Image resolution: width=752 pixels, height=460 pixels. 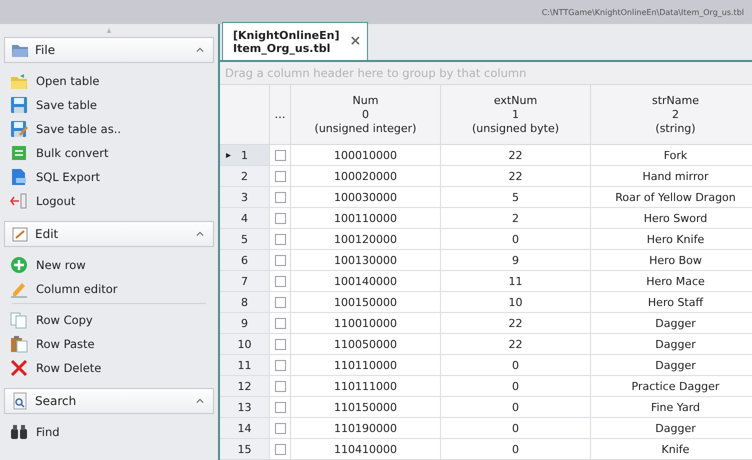 What do you see at coordinates (19, 368) in the screenshot?
I see `cross-icon` at bounding box center [19, 368].